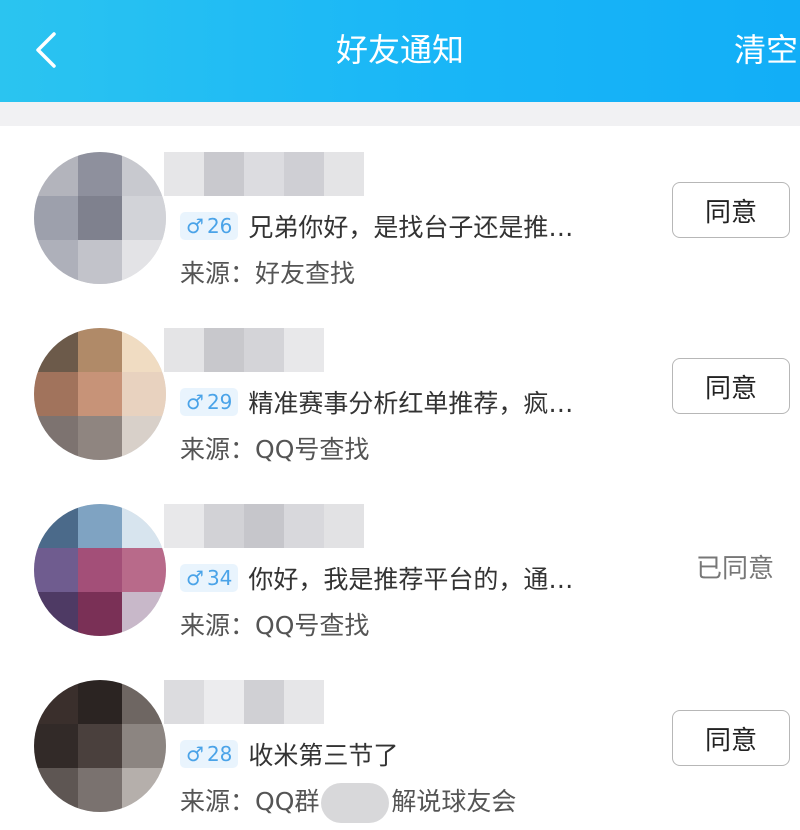 The image size is (800, 830). I want to click on age-value: 26, so click(219, 226).